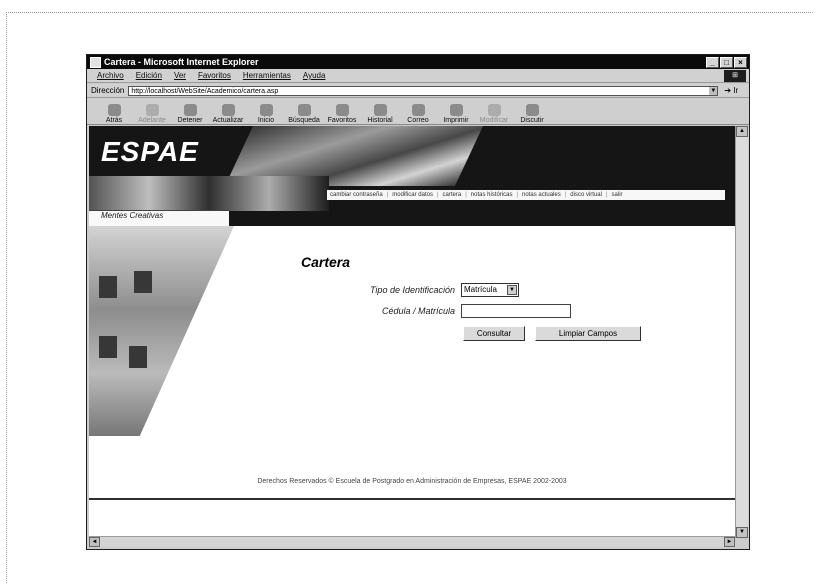  What do you see at coordinates (314, 75) in the screenshot?
I see `menu-ayuda: Ayuda` at bounding box center [314, 75].